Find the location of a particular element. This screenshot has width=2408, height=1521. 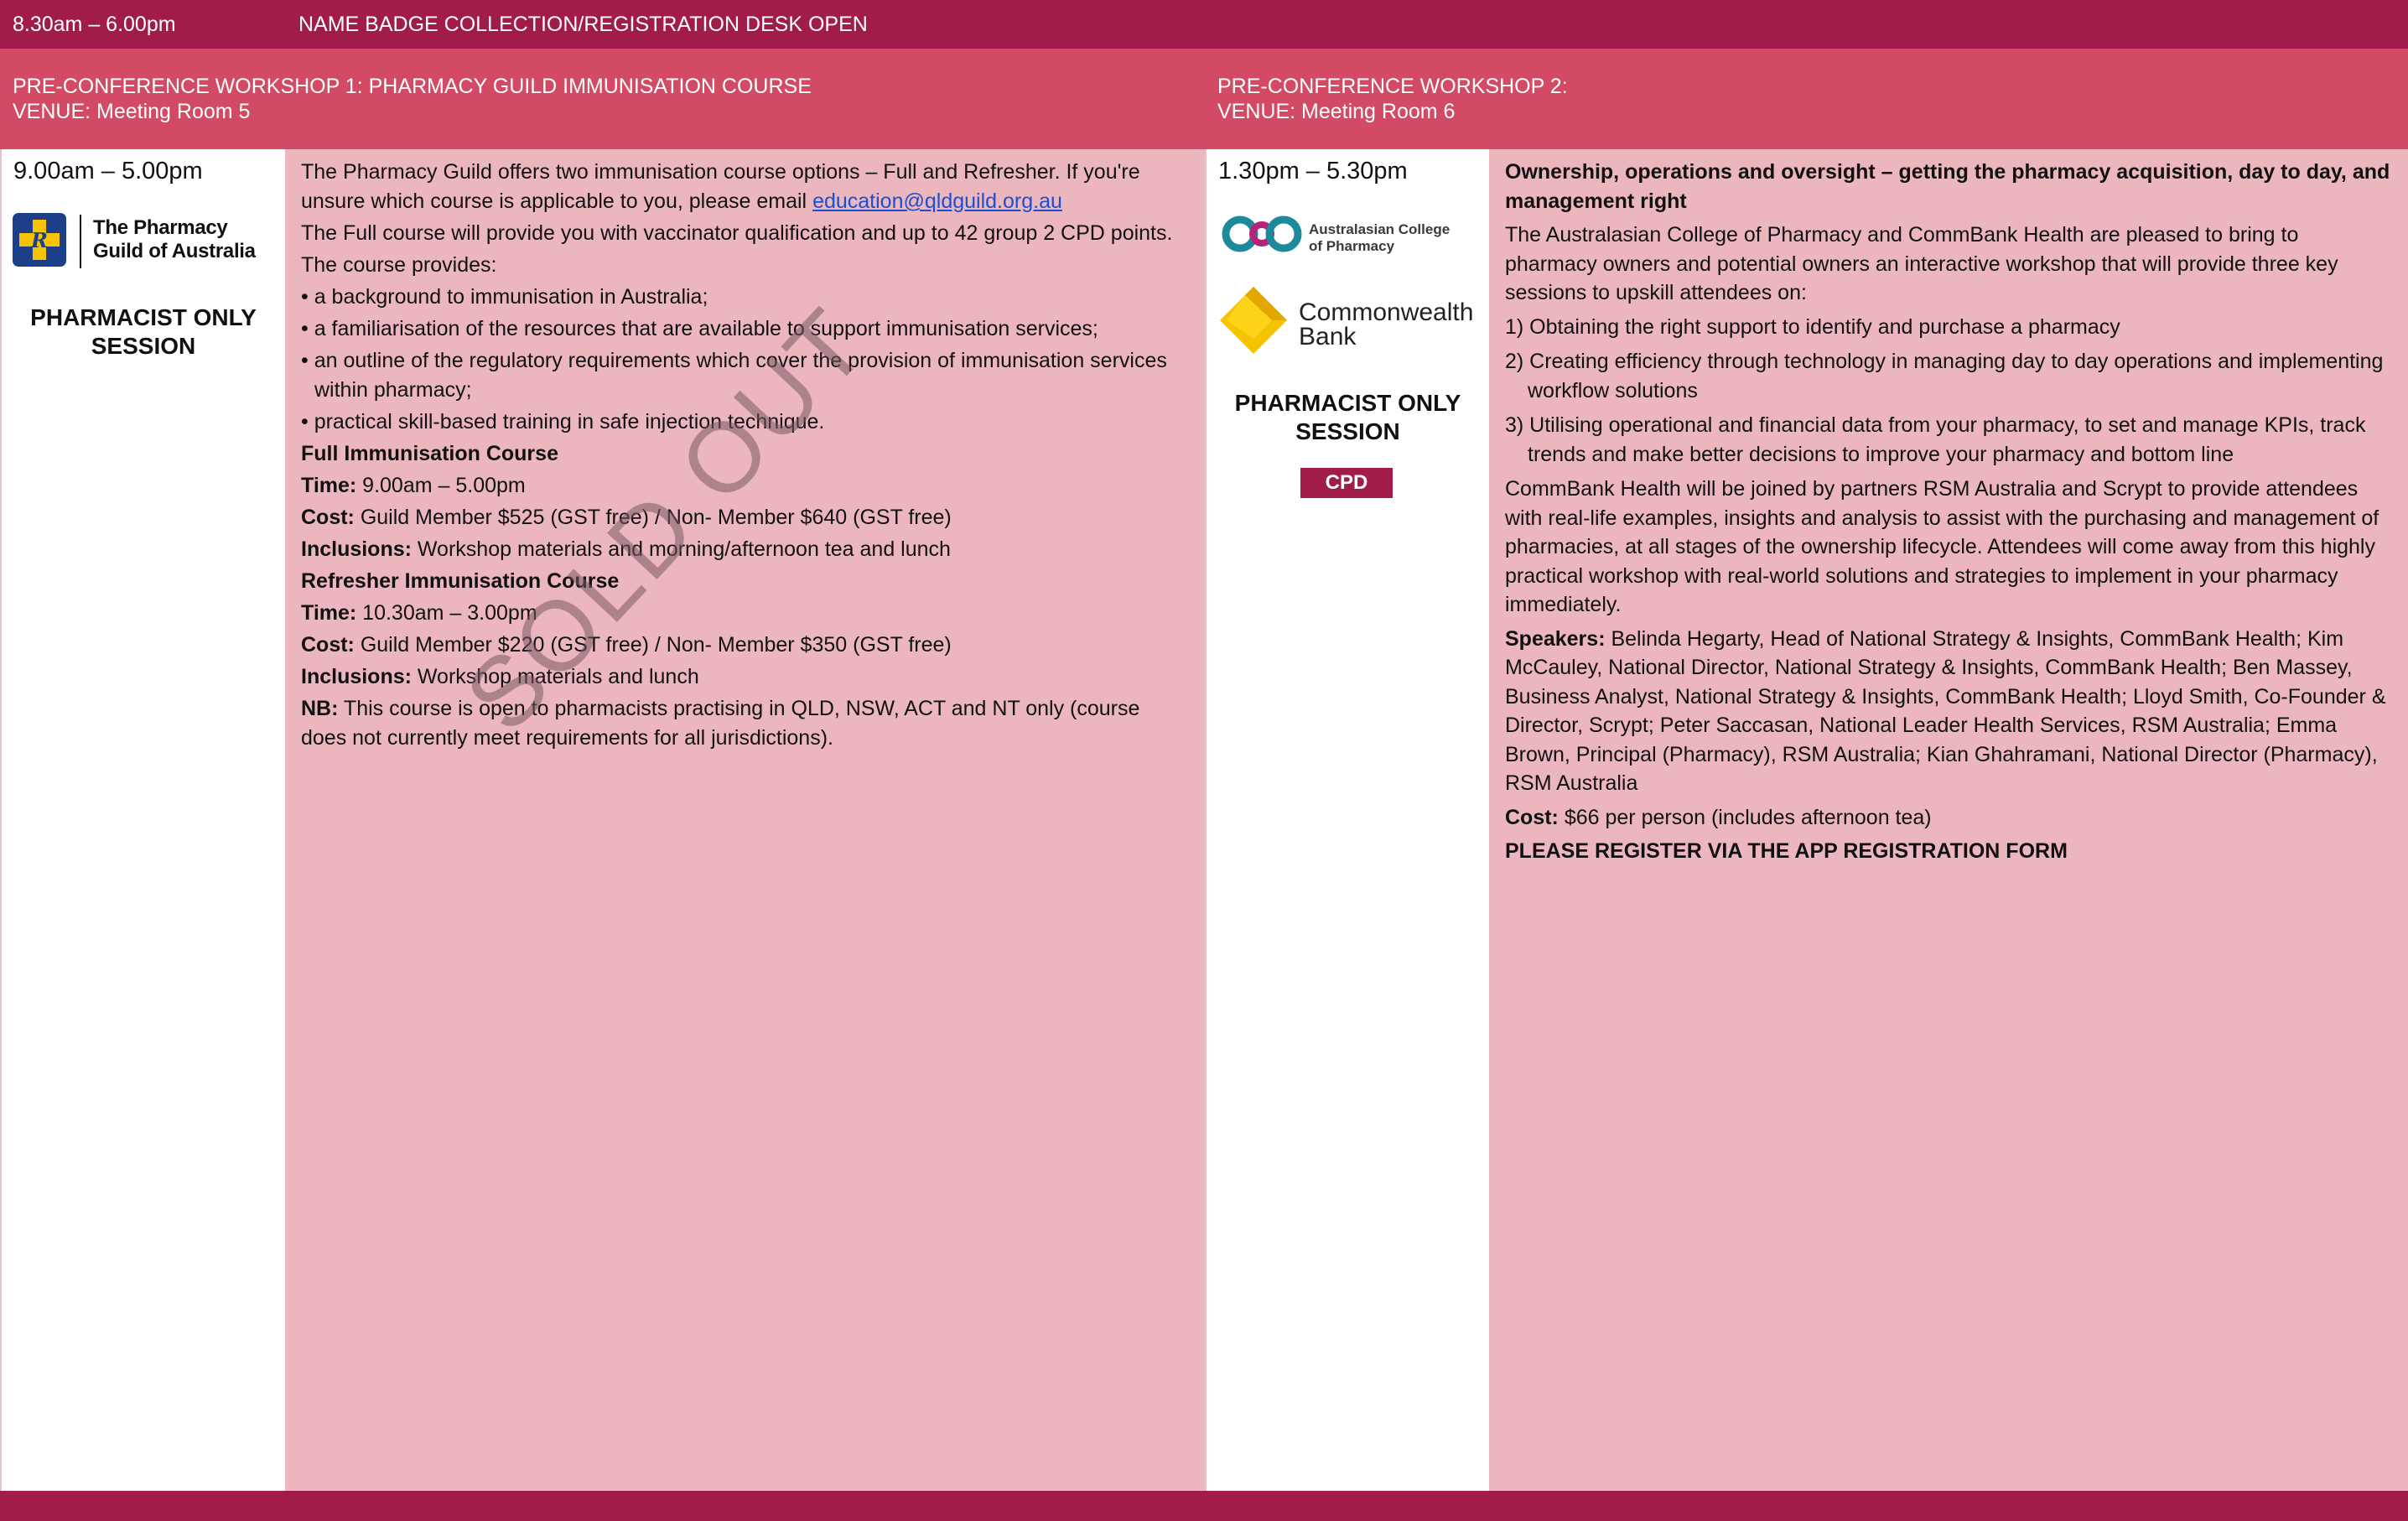

label: Speakers: is located at coordinates (1555, 638).